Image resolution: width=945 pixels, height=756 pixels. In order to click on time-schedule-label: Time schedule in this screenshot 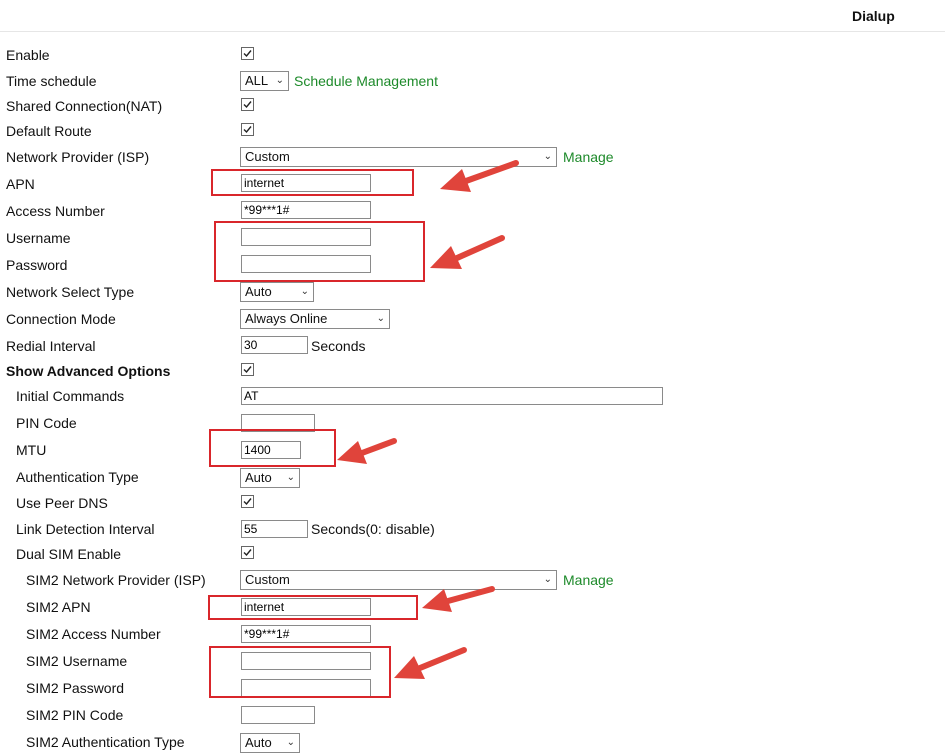, I will do `click(51, 81)`.